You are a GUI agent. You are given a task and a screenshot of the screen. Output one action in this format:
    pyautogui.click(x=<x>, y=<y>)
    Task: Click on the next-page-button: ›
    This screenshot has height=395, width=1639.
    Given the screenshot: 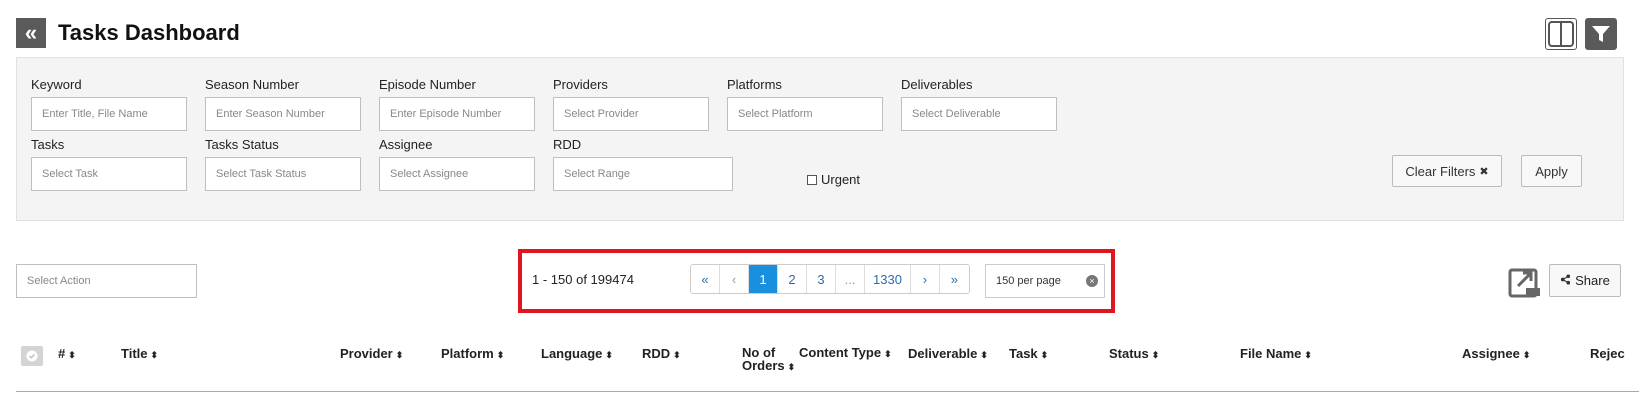 What is the action you would take?
    pyautogui.click(x=925, y=279)
    